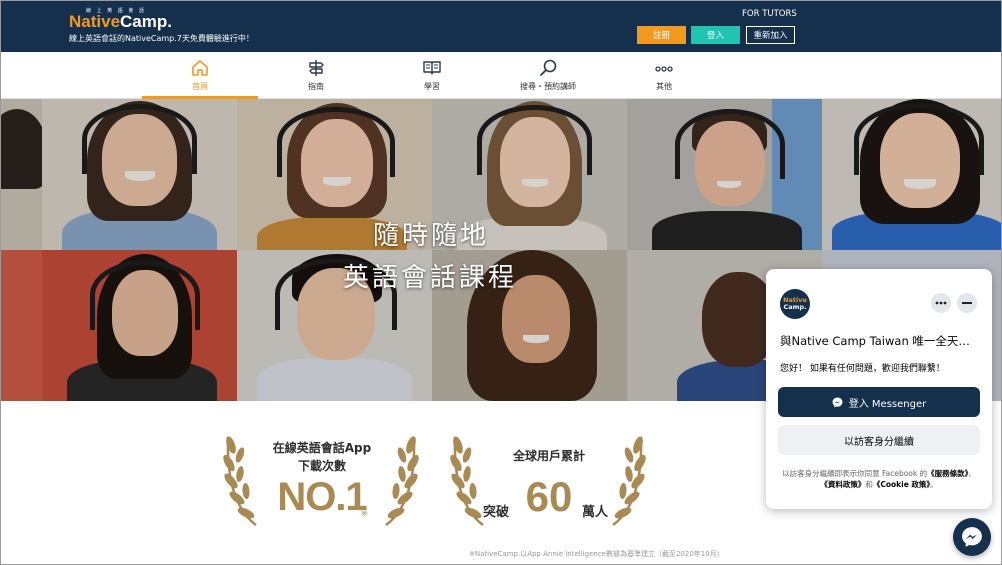 Image resolution: width=1002 pixels, height=565 pixels. I want to click on hero-headline-line1: 隨時隨地, so click(431, 236).